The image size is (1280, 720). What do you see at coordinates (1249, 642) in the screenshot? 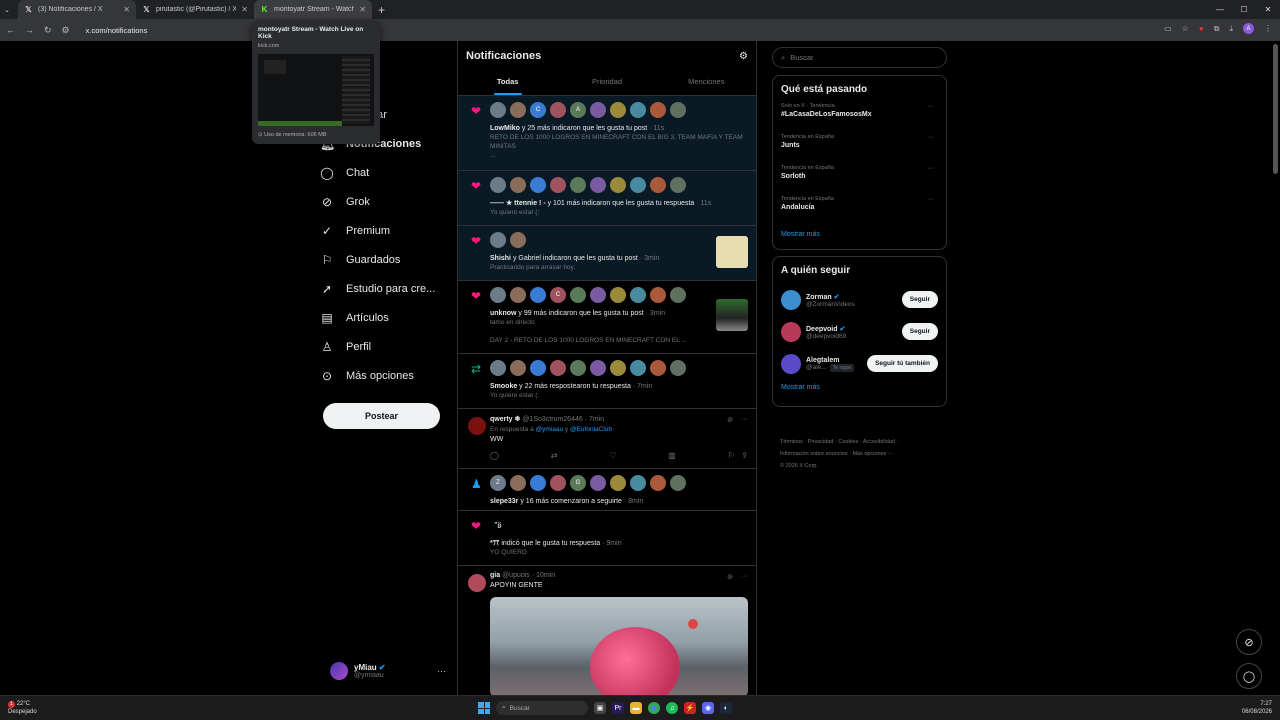
I see `grok-fab-button: ⊘` at bounding box center [1249, 642].